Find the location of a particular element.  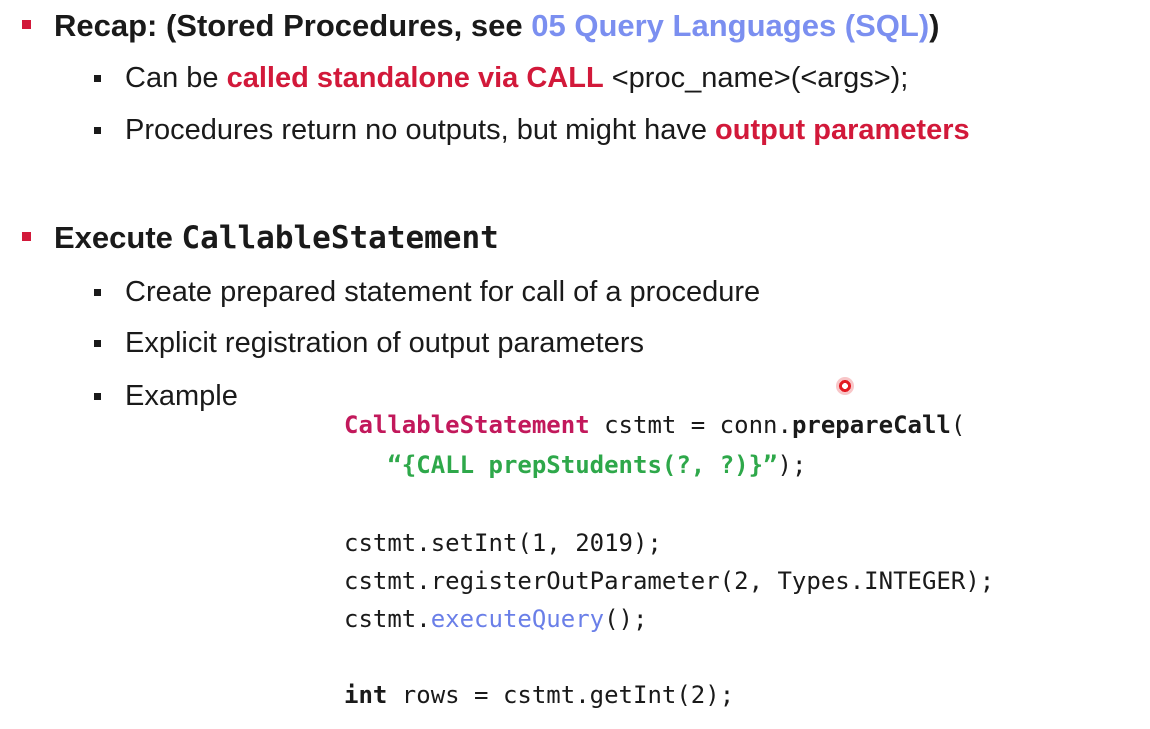

code-line-5: cstmt.executeQuery(); is located at coordinates (495, 619).